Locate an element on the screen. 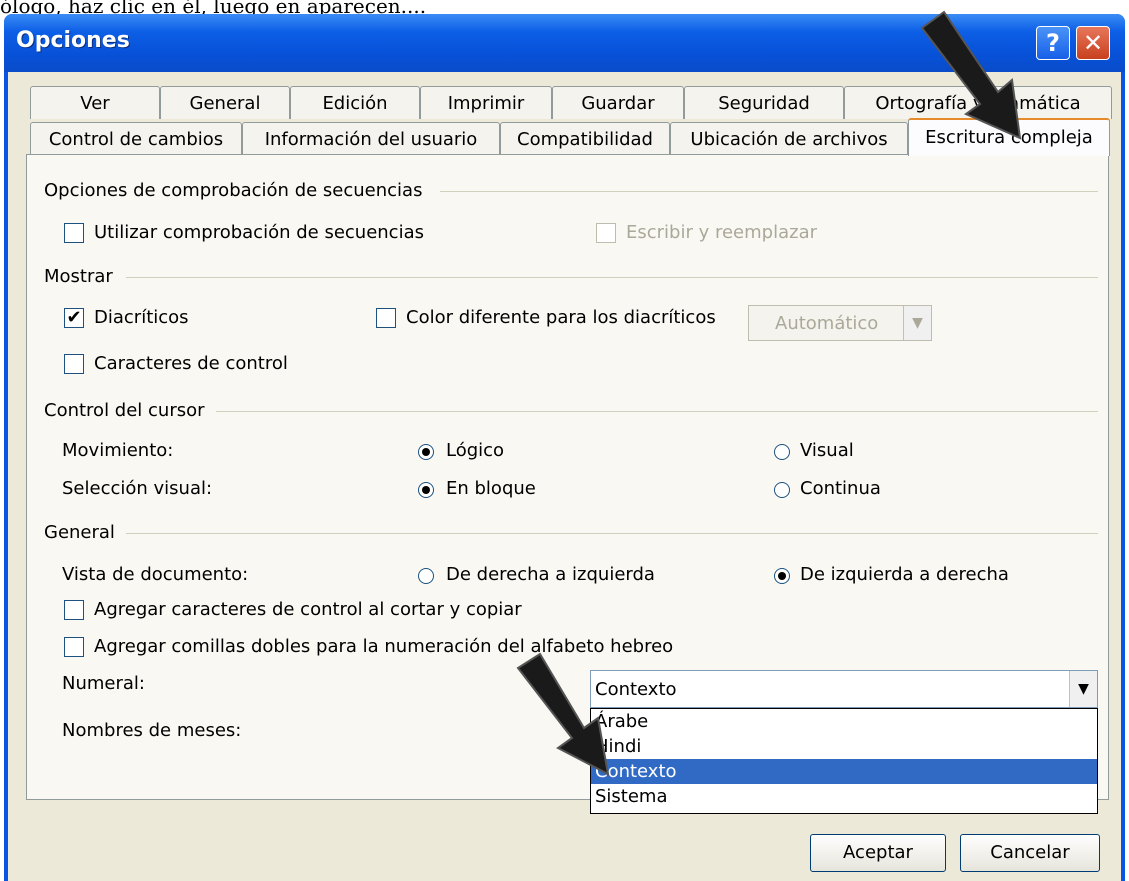  close-button: ✕ is located at coordinates (1093, 43).